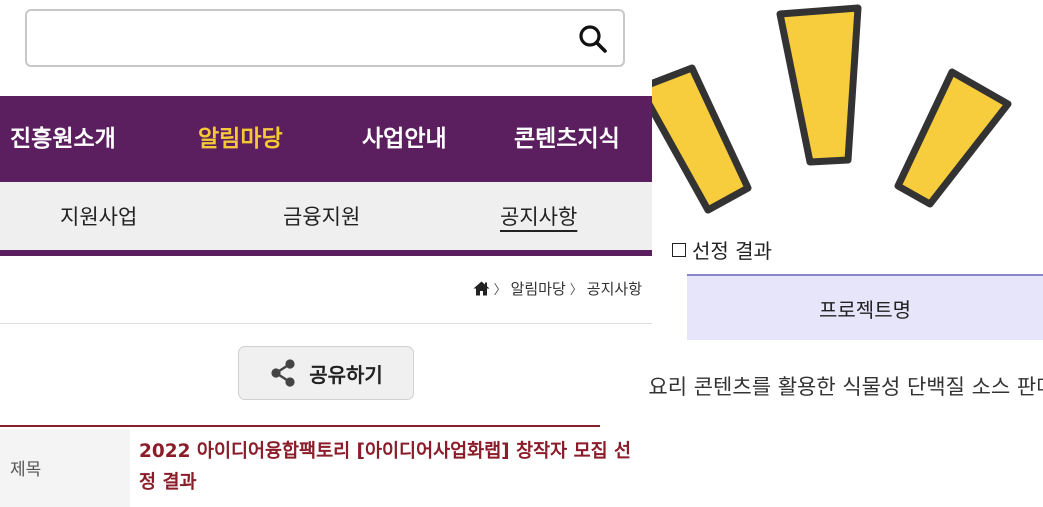 The width and height of the screenshot is (1043, 507). I want to click on sub-nav-border, so click(326, 253).